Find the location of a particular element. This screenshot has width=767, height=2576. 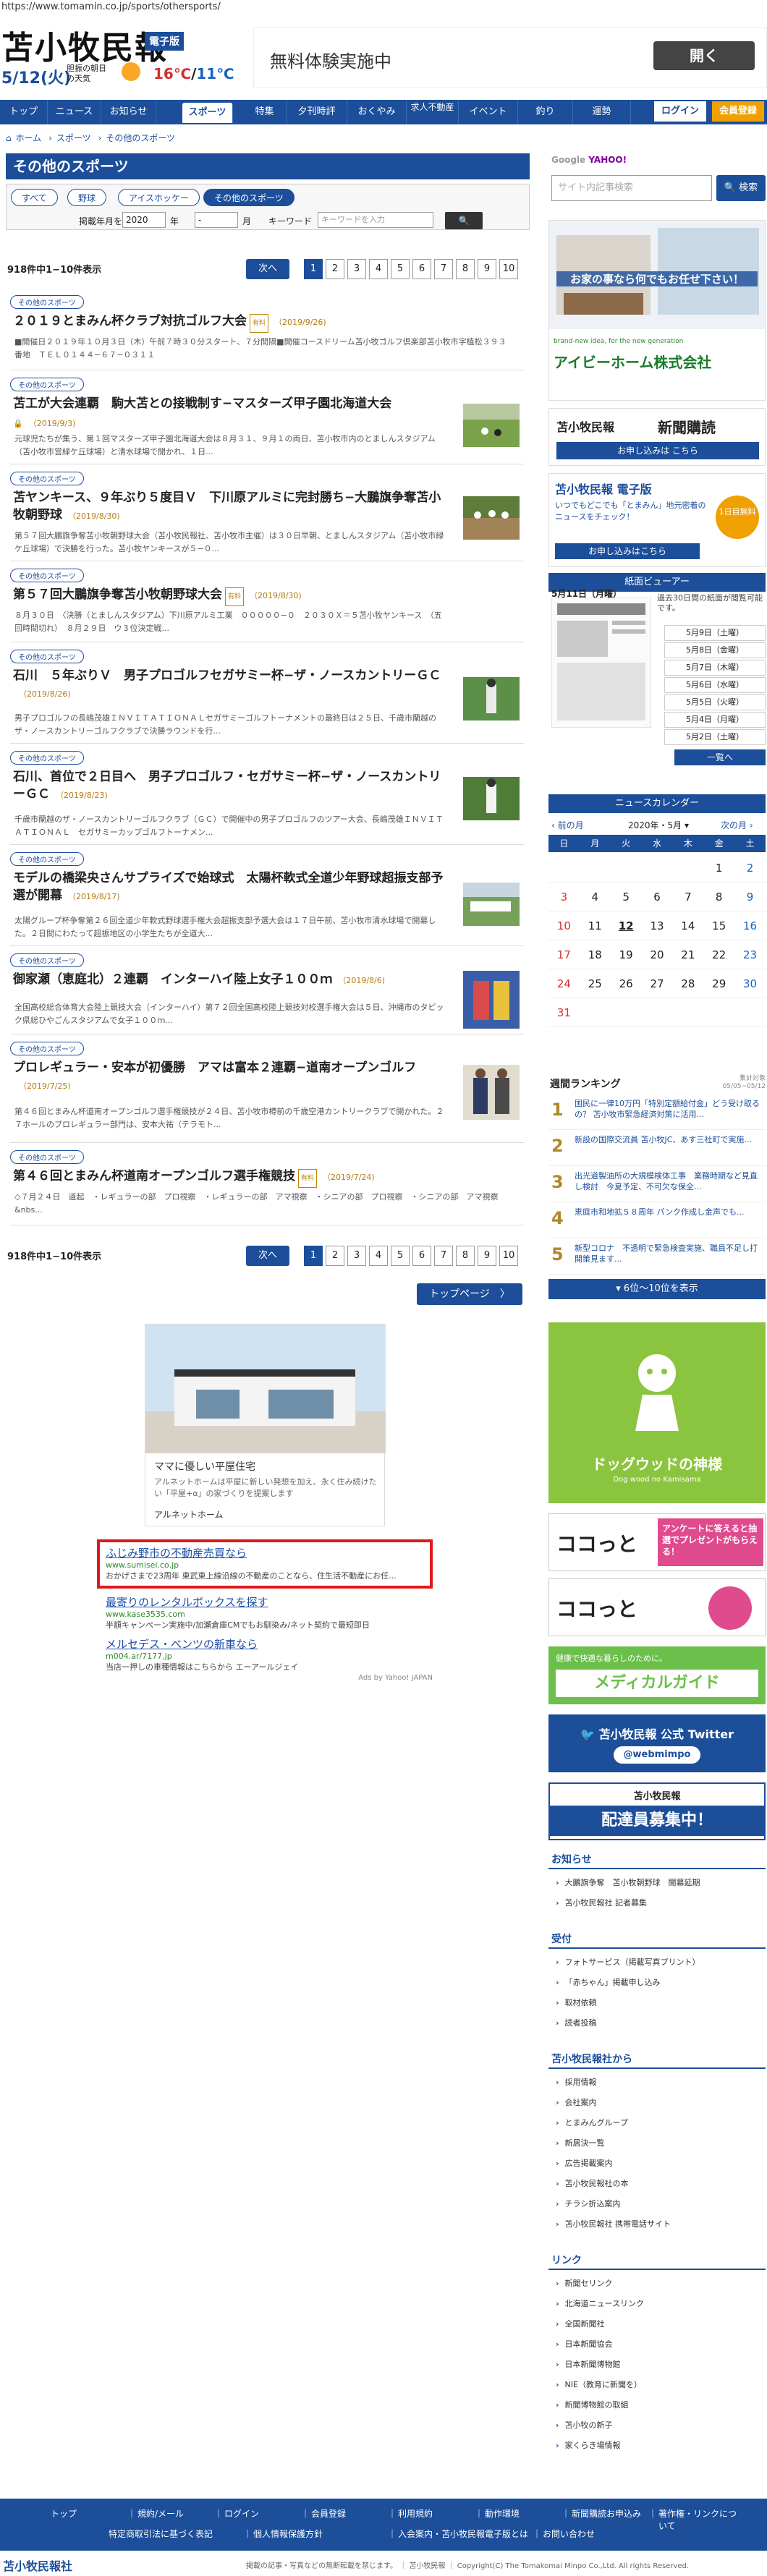

sidebar-link: 採用情報 is located at coordinates (576, 2082).